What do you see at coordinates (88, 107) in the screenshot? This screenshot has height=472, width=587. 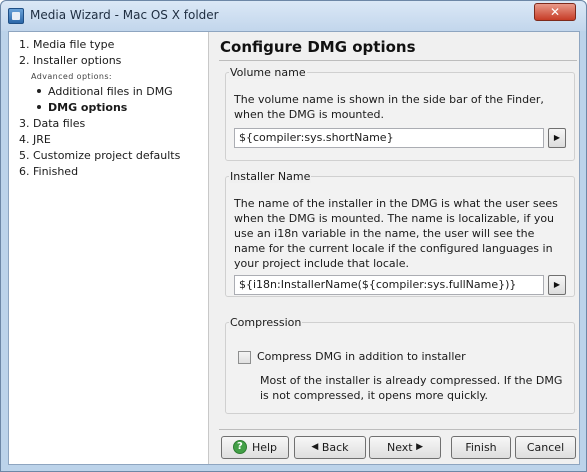 I see `nav-sub-label: DMG options` at bounding box center [88, 107].